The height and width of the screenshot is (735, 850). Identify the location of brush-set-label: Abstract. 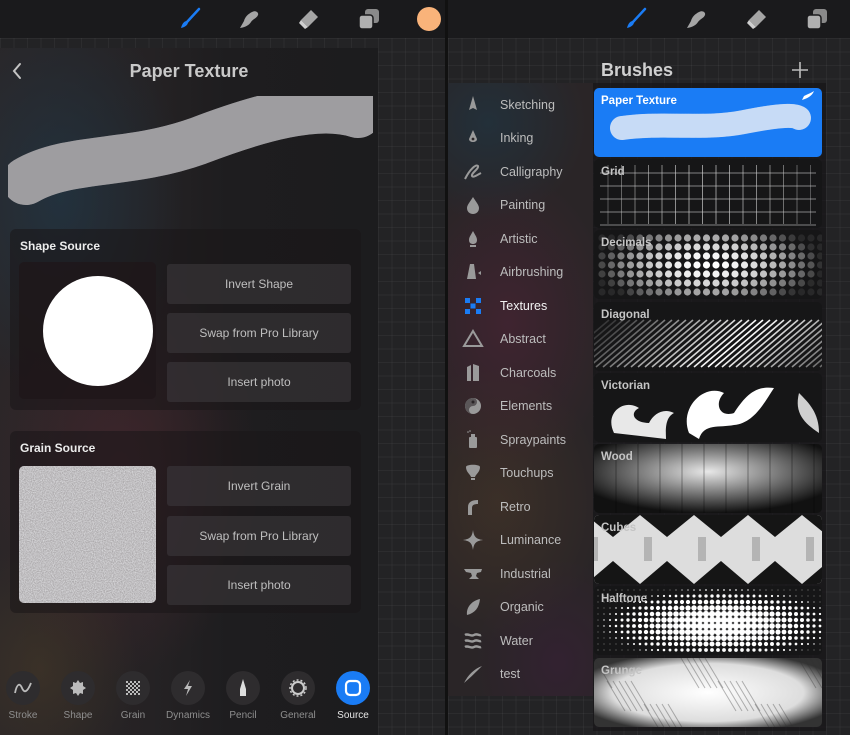
(523, 339).